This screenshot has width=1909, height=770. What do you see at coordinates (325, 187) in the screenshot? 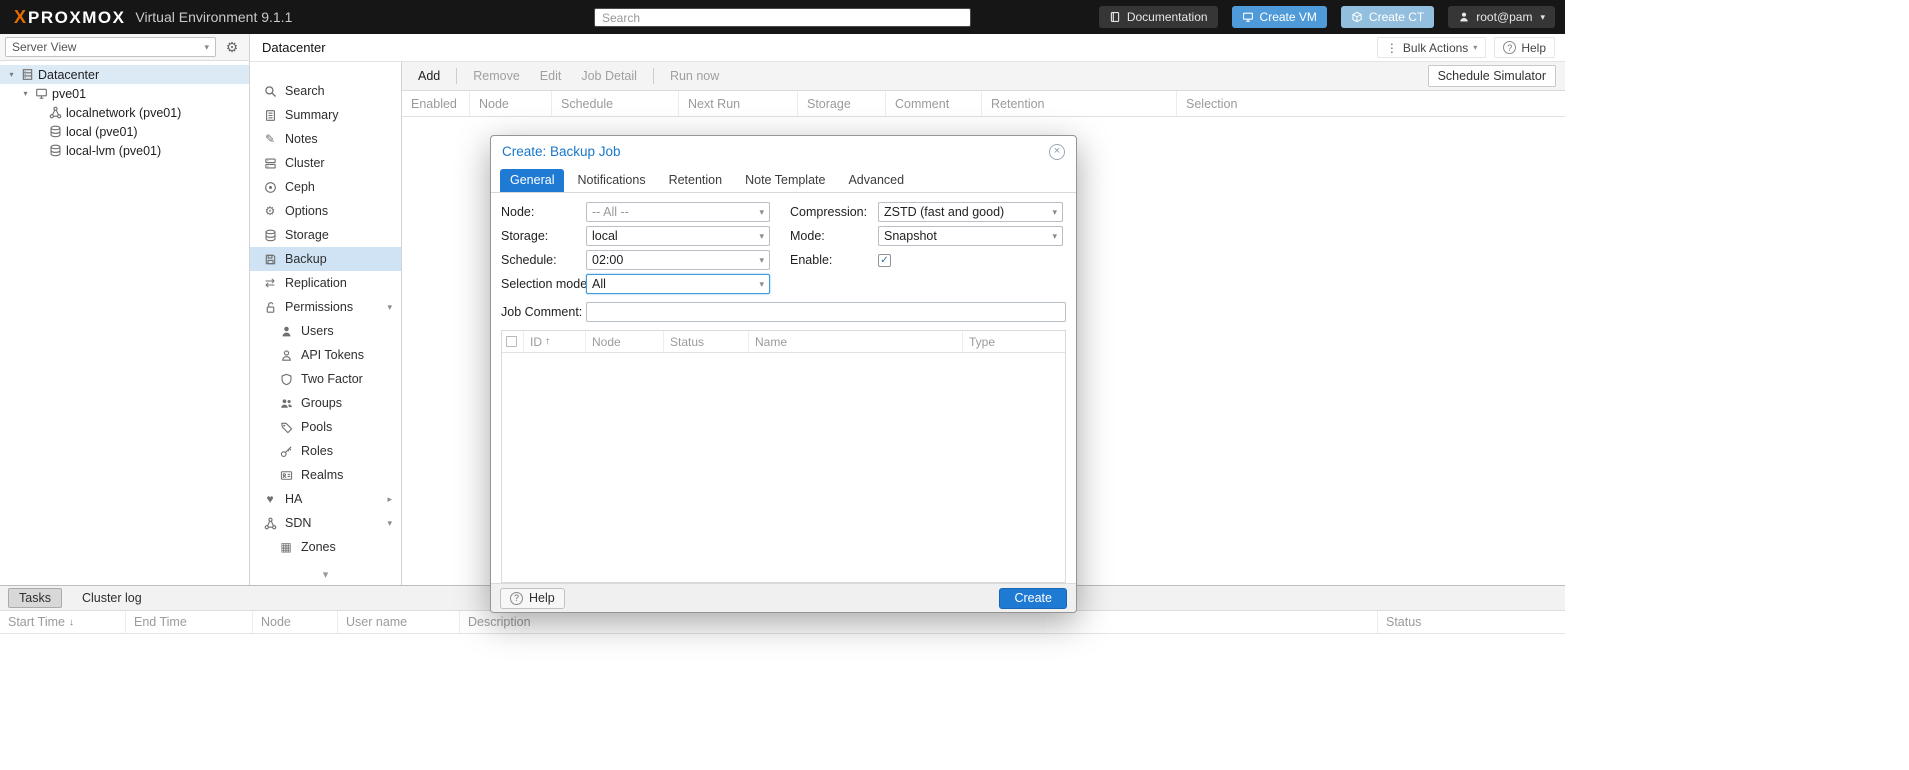
I see `menu-item-ceph: Ceph` at bounding box center [325, 187].